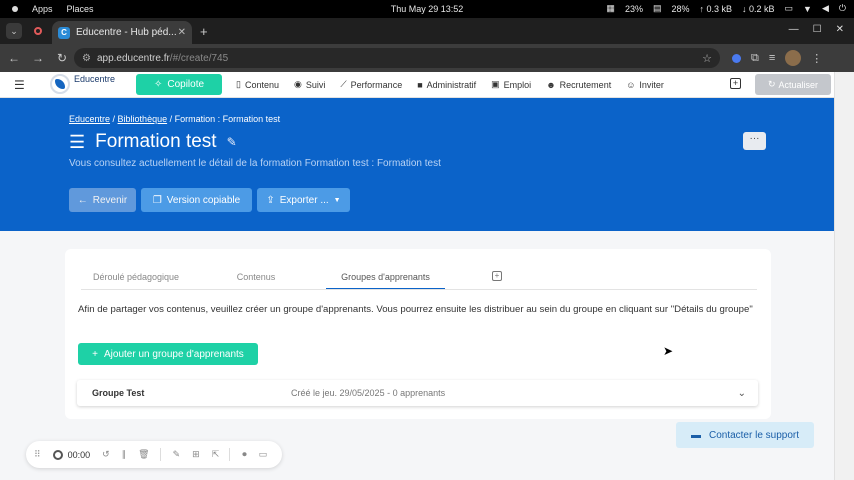 The image size is (854, 480). Describe the element at coordinates (124, 454) in the screenshot. I see `pause-icon: ∥` at that location.